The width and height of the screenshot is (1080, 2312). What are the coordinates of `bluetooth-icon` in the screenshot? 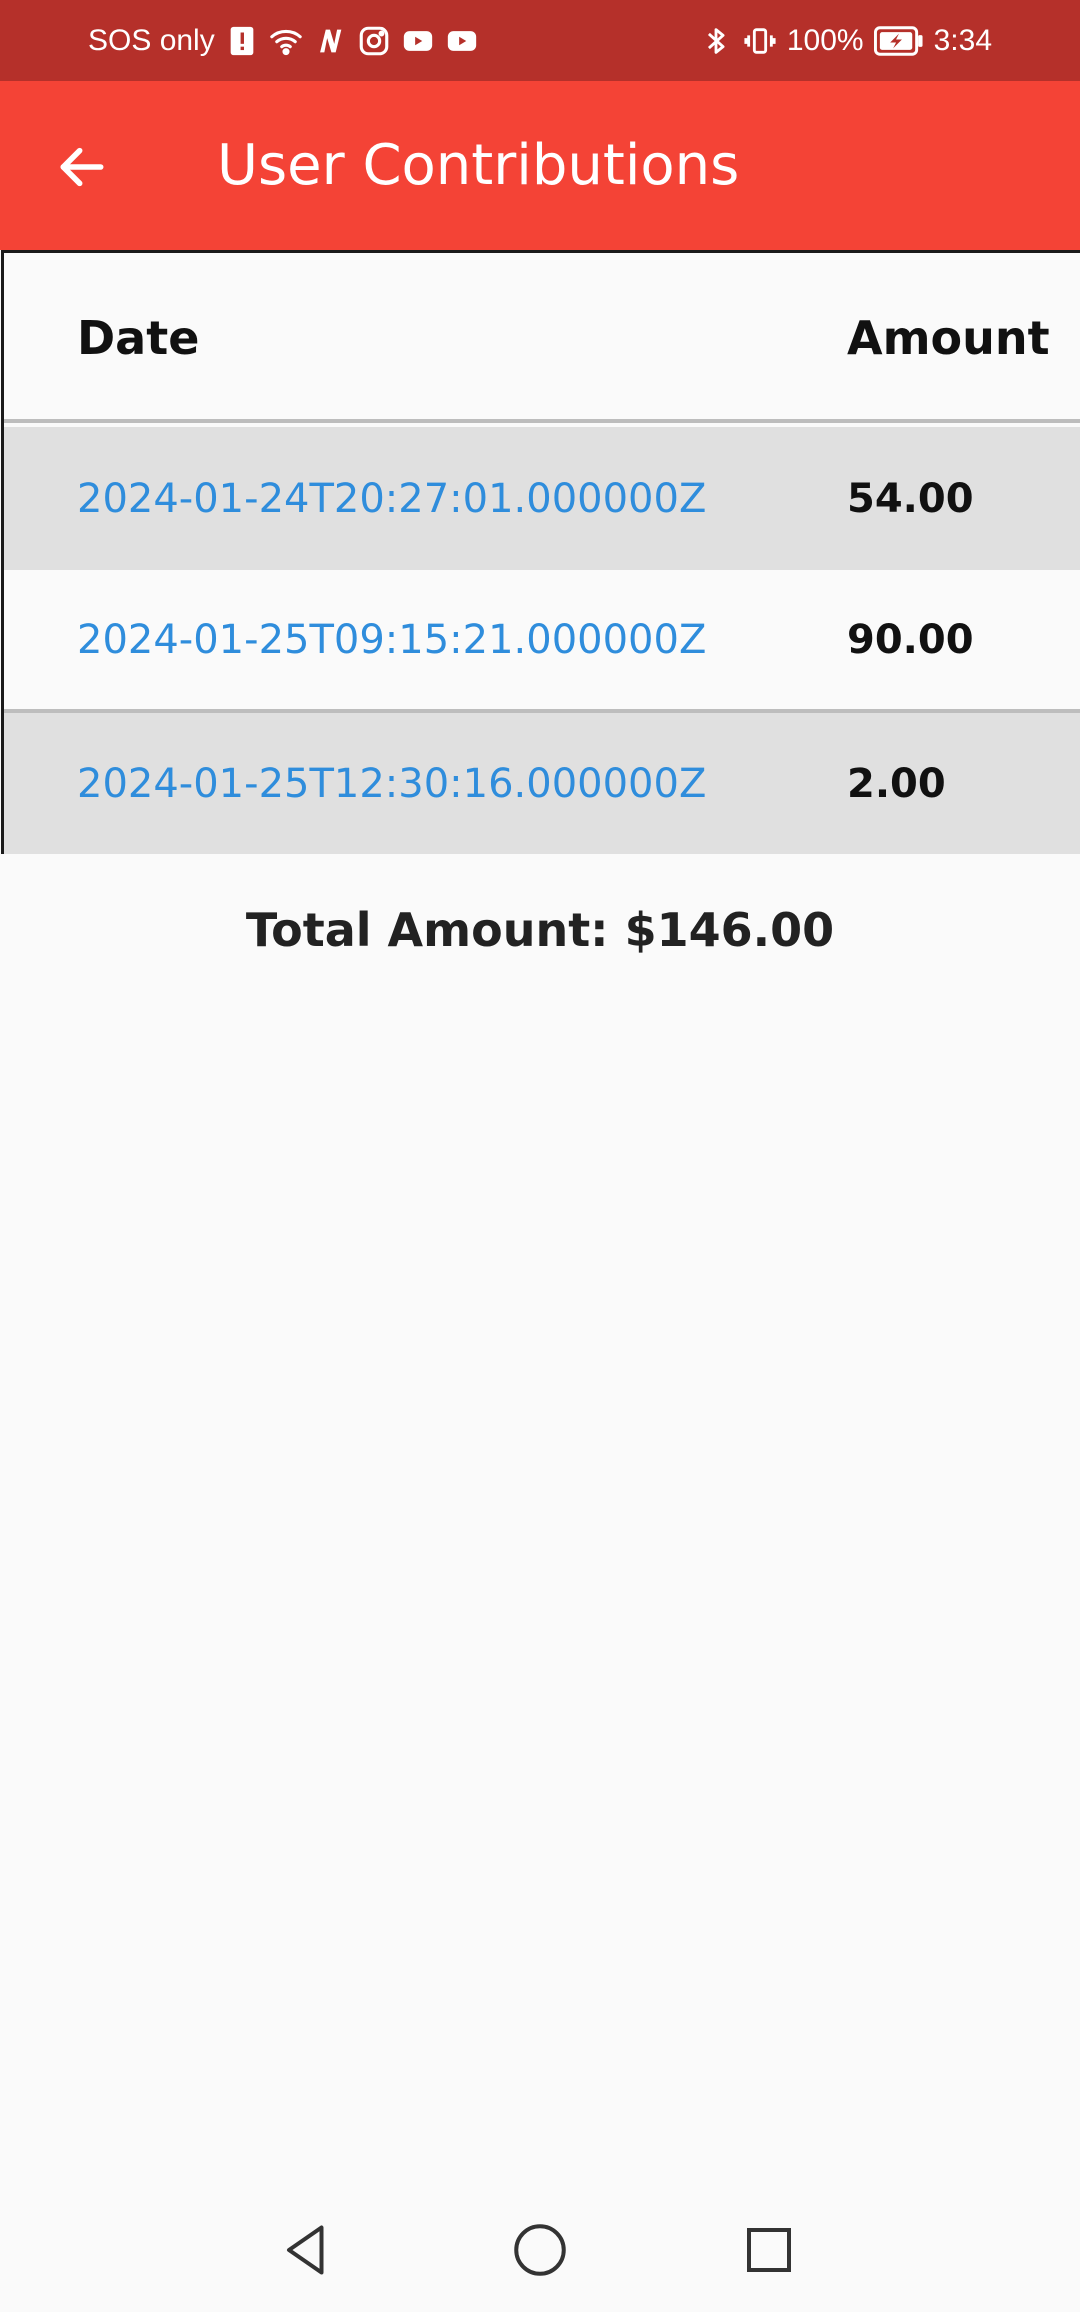 It's located at (716, 41).